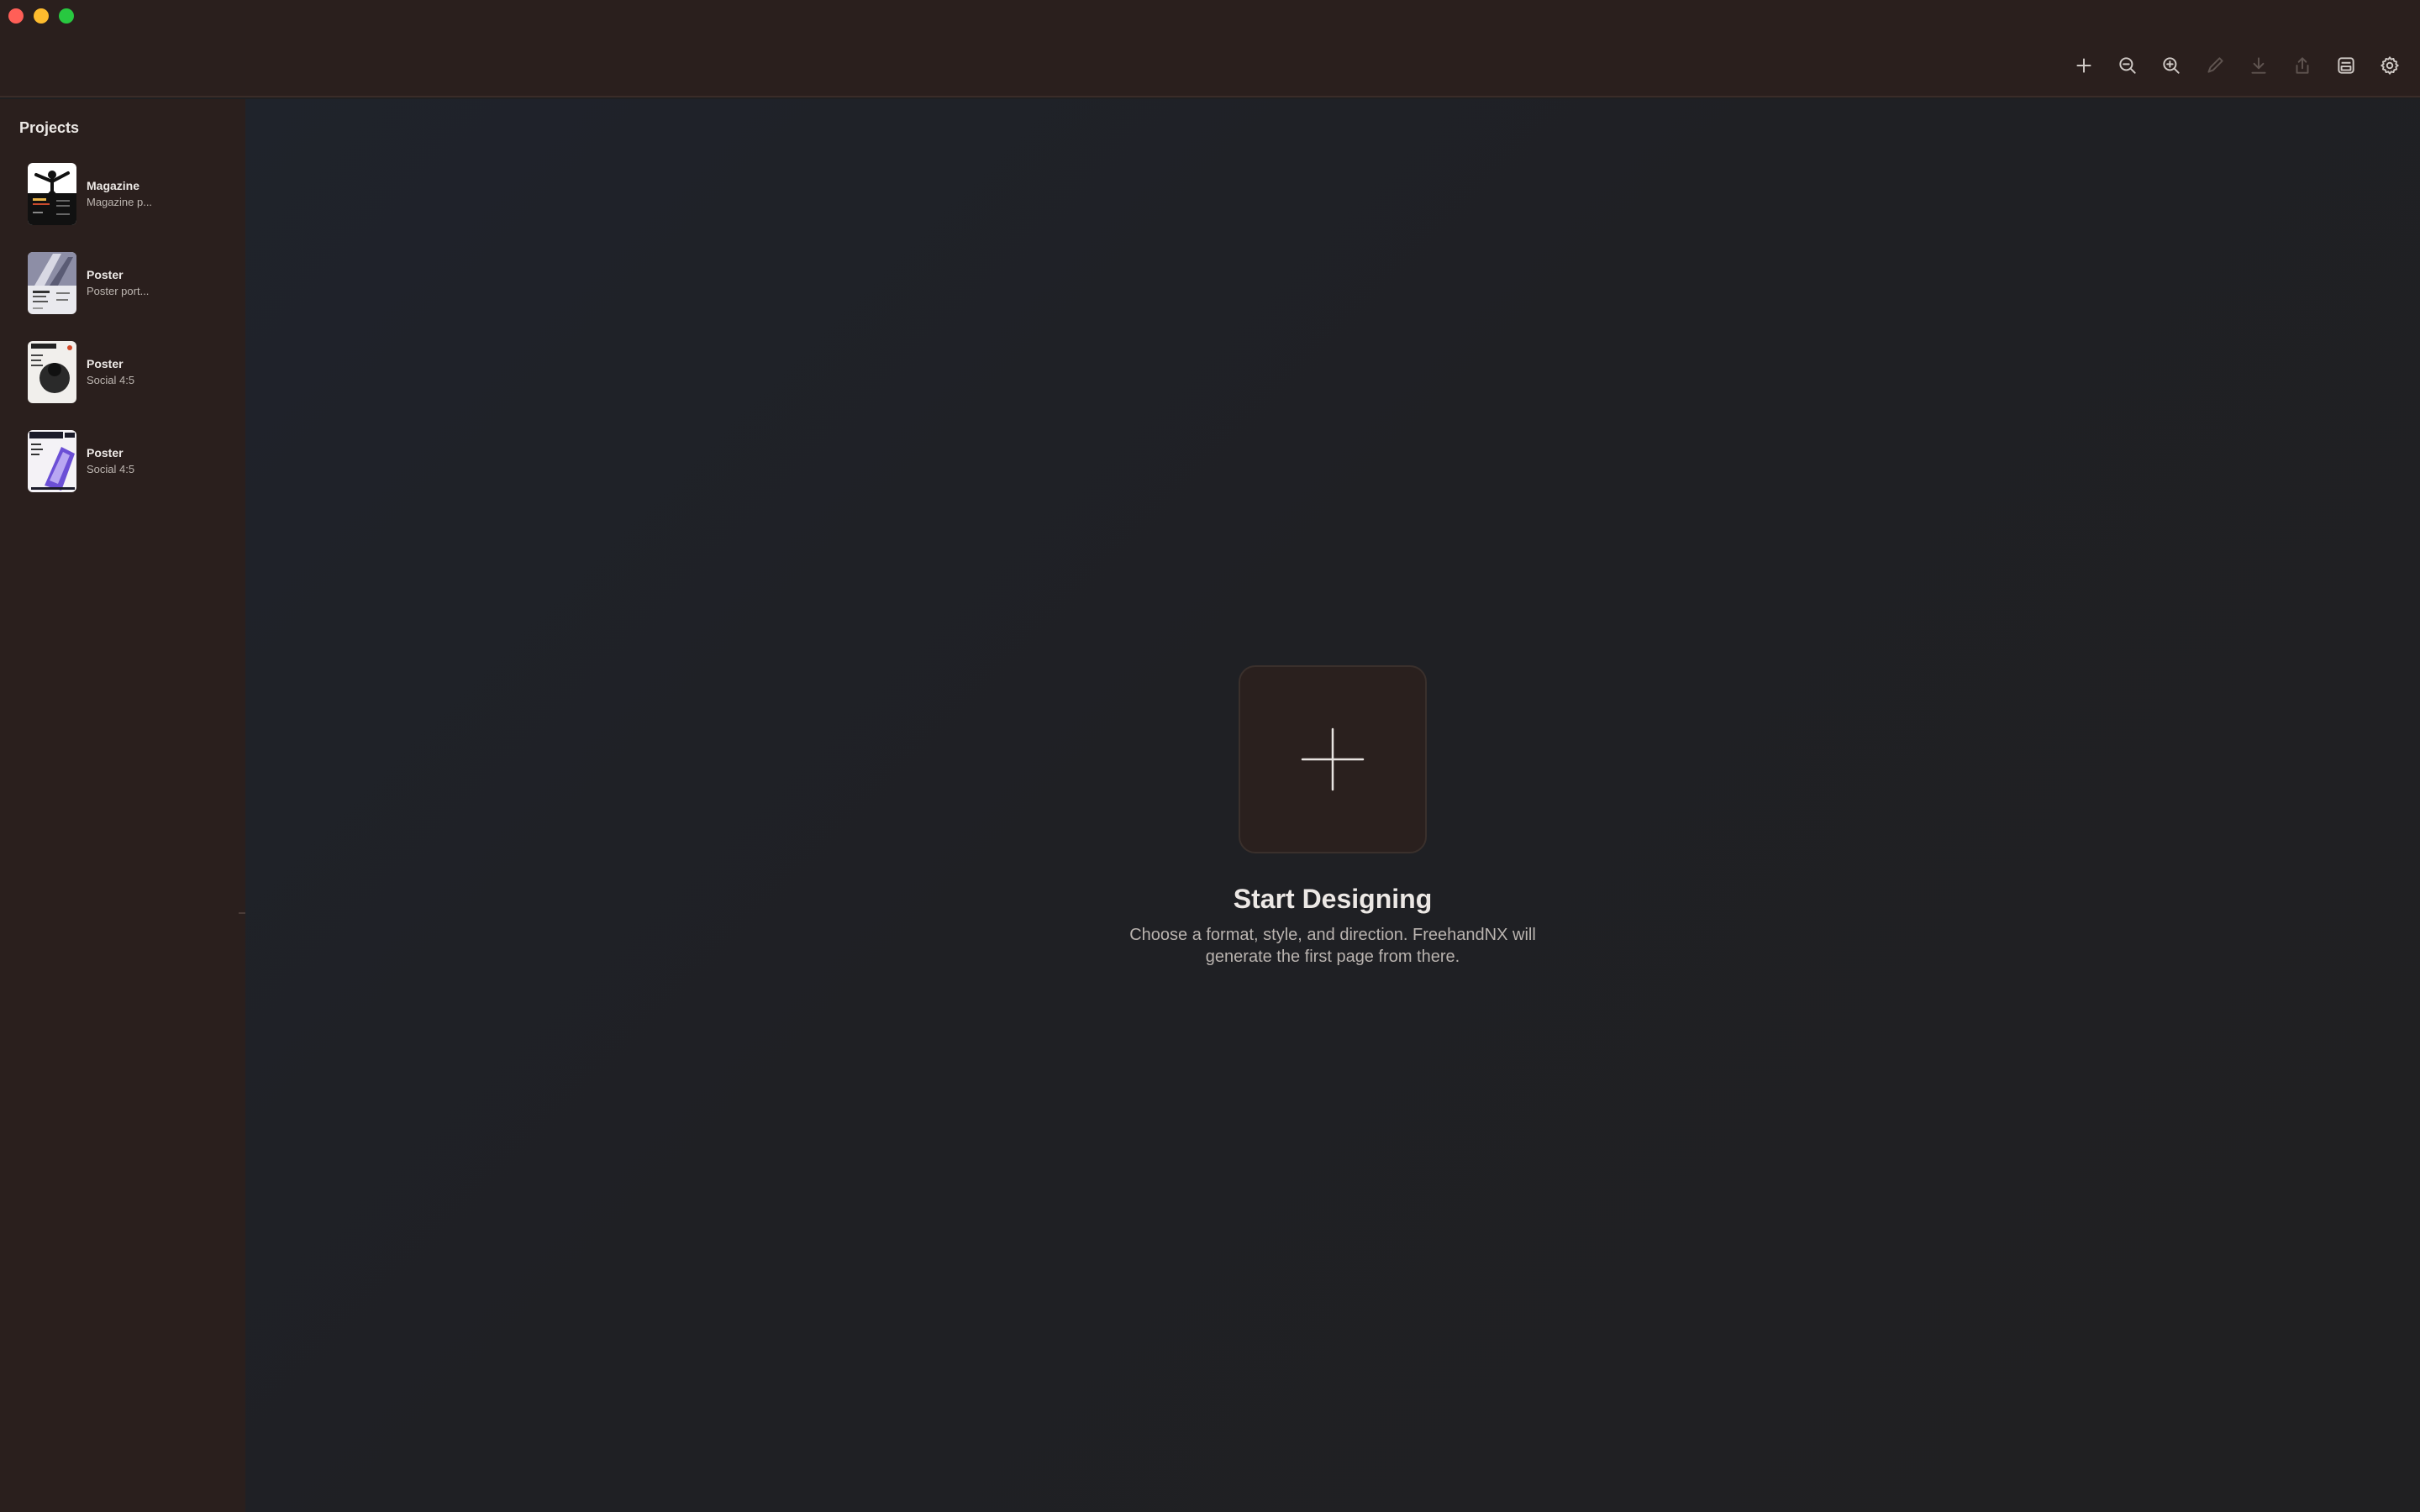 The height and width of the screenshot is (1512, 2420). I want to click on gear-icon, so click(2390, 65).